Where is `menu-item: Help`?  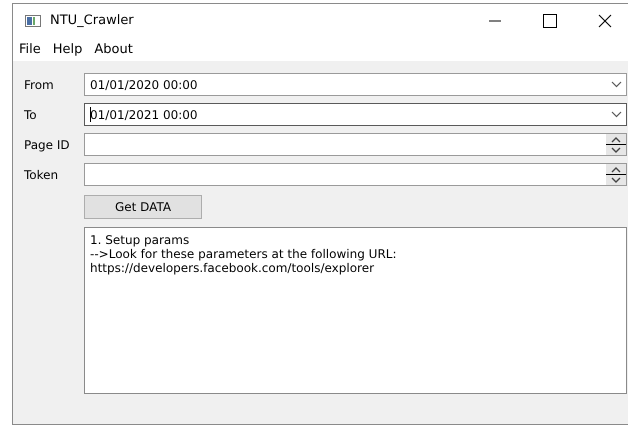 menu-item: Help is located at coordinates (67, 49).